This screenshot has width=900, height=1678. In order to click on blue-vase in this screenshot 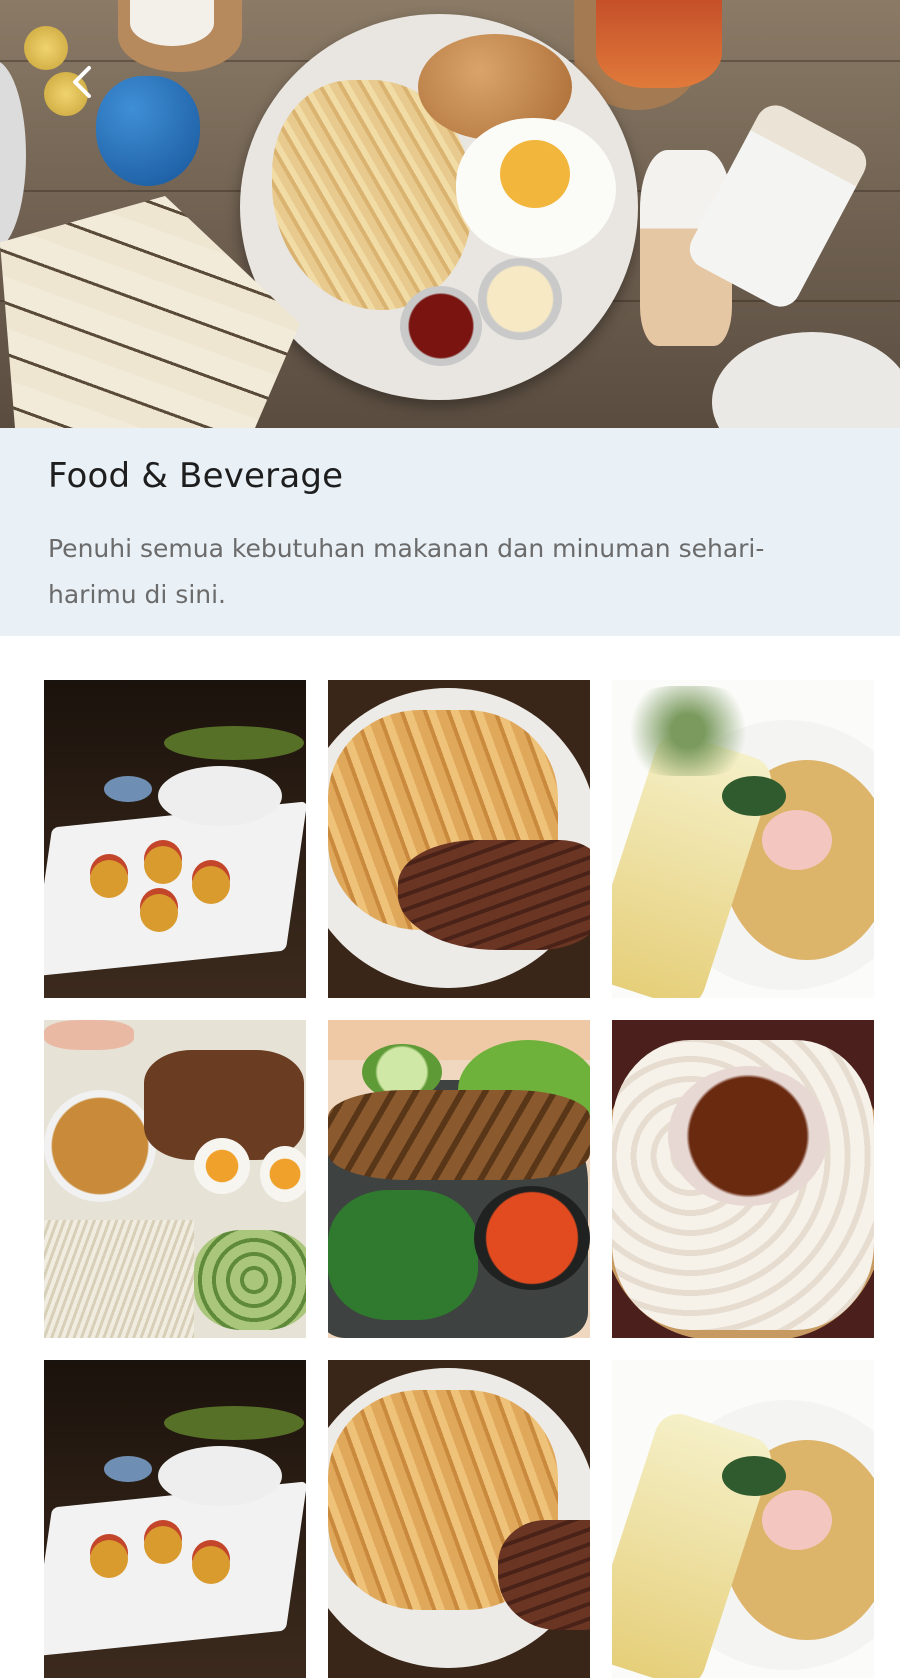, I will do `click(148, 131)`.